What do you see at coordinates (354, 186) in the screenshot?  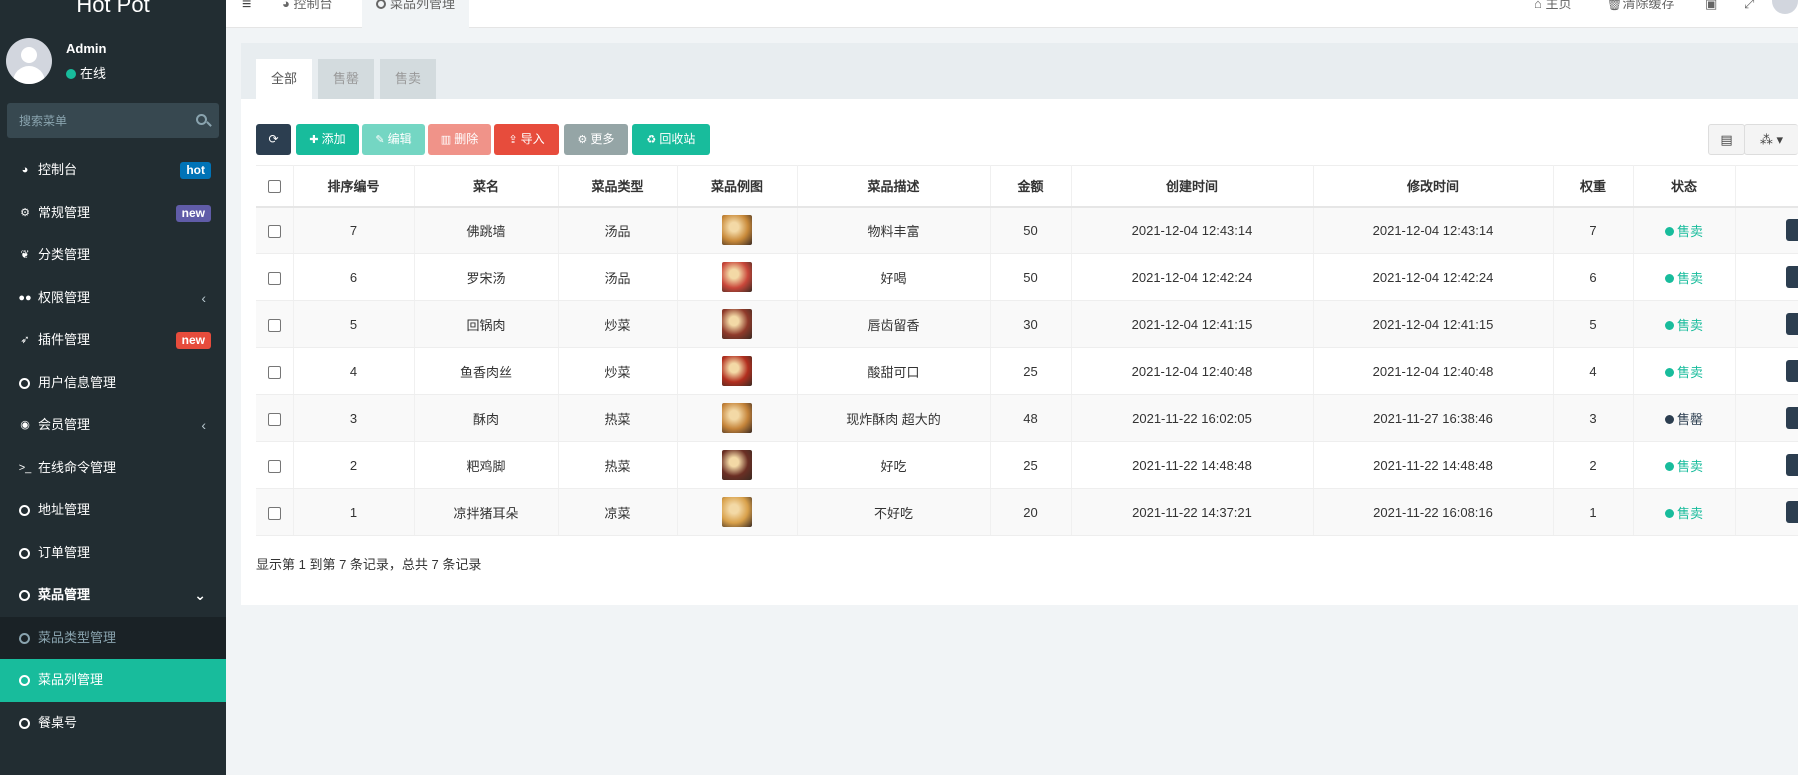 I see `column-header: 排序编号` at bounding box center [354, 186].